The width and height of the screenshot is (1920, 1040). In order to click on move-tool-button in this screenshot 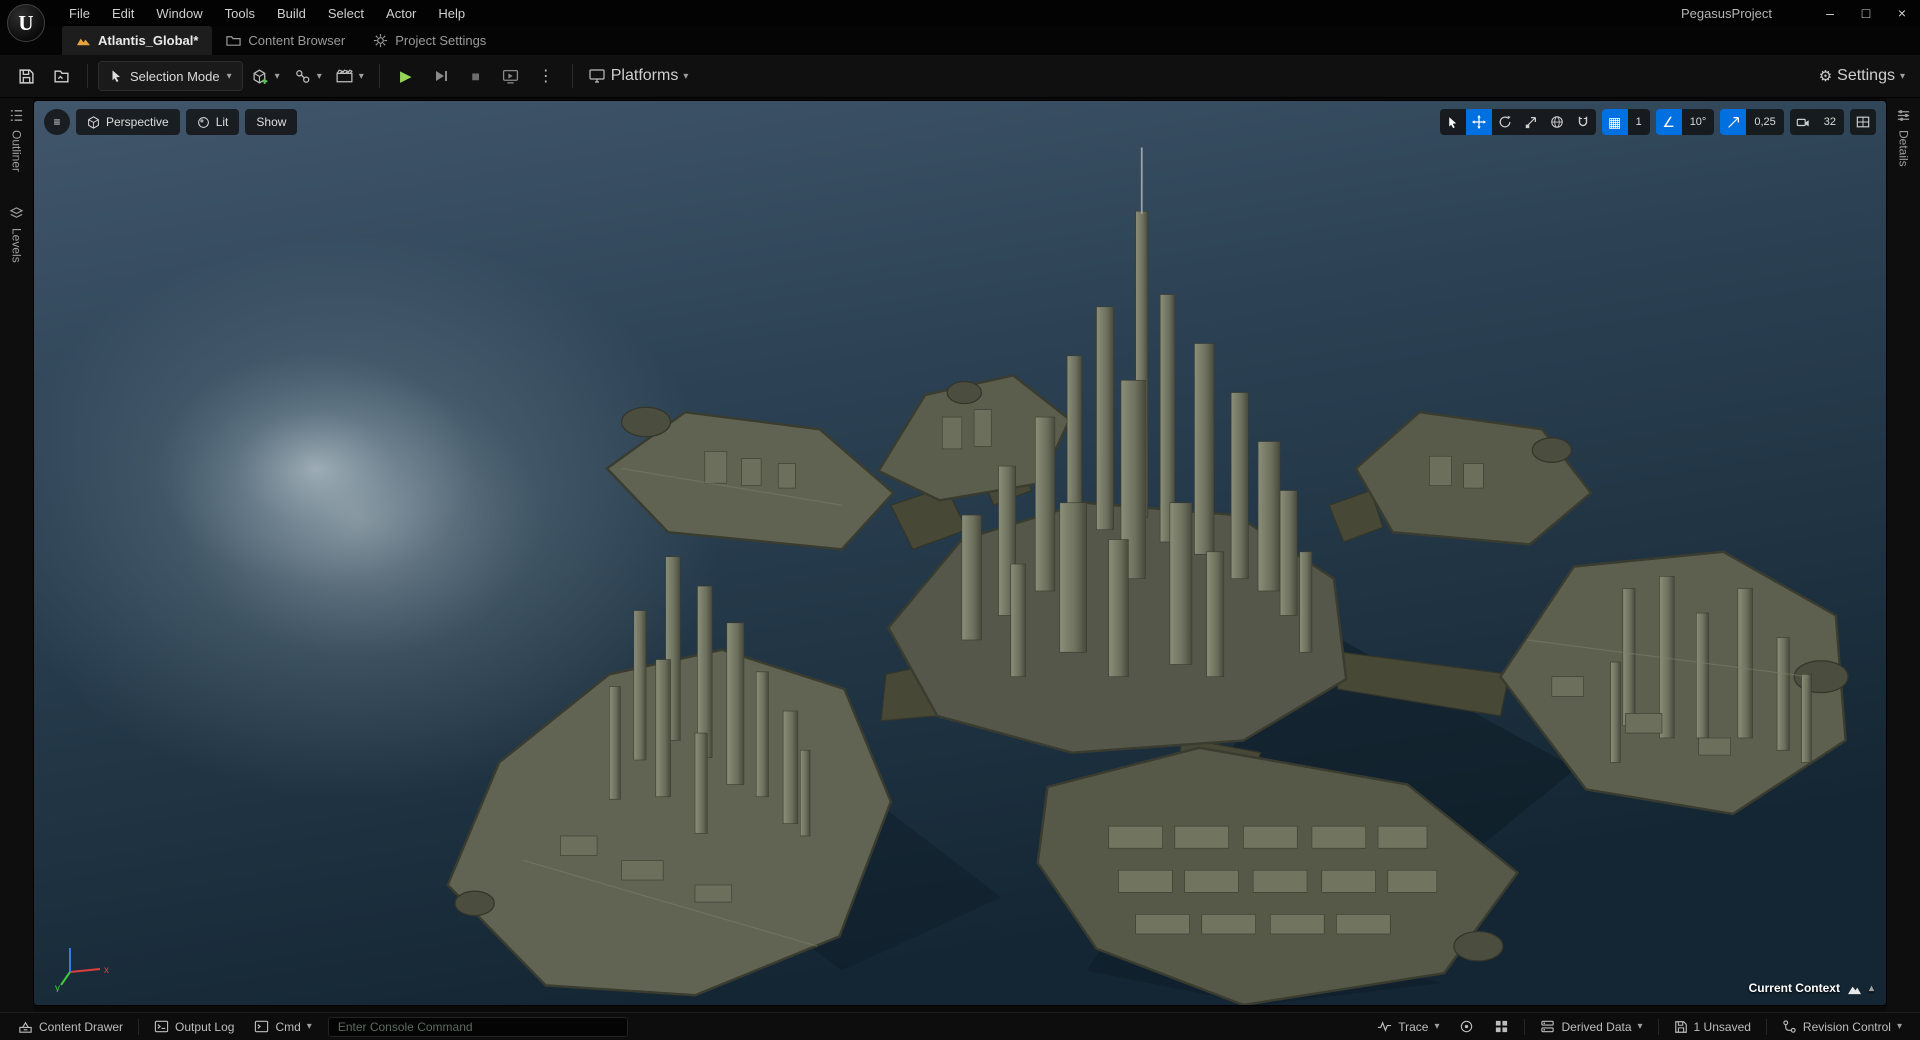, I will do `click(1478, 122)`.